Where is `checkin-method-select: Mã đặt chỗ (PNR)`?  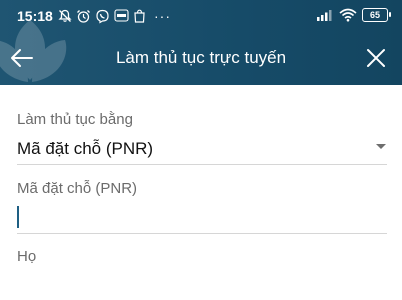
checkin-method-select: Mã đặt chỗ (PNR) is located at coordinates (85, 149).